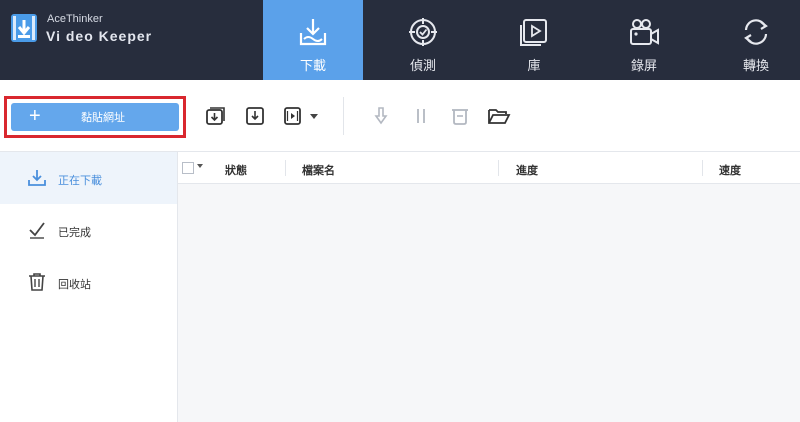  What do you see at coordinates (343, 116) in the screenshot?
I see `toolbar-divider` at bounding box center [343, 116].